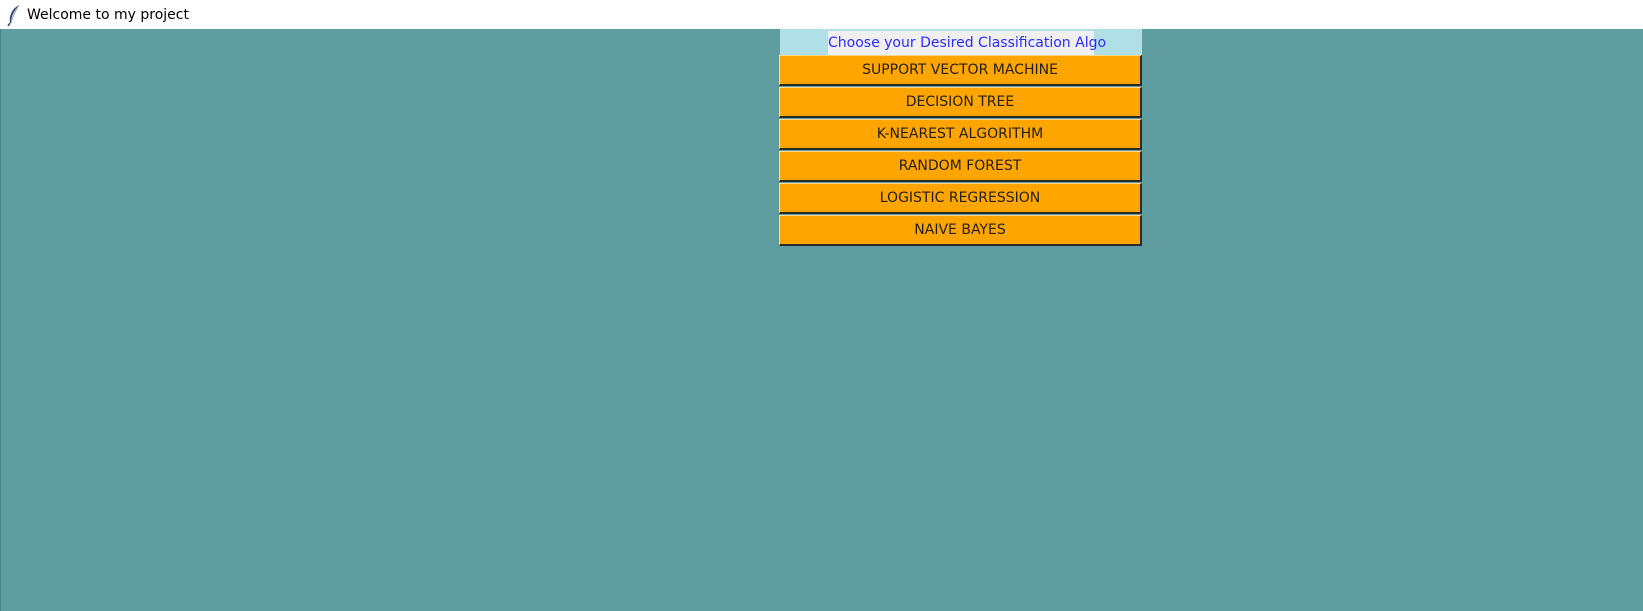 The height and width of the screenshot is (611, 1643). What do you see at coordinates (960, 230) in the screenshot?
I see `naive-bayes-button: NAIVE BAYES` at bounding box center [960, 230].